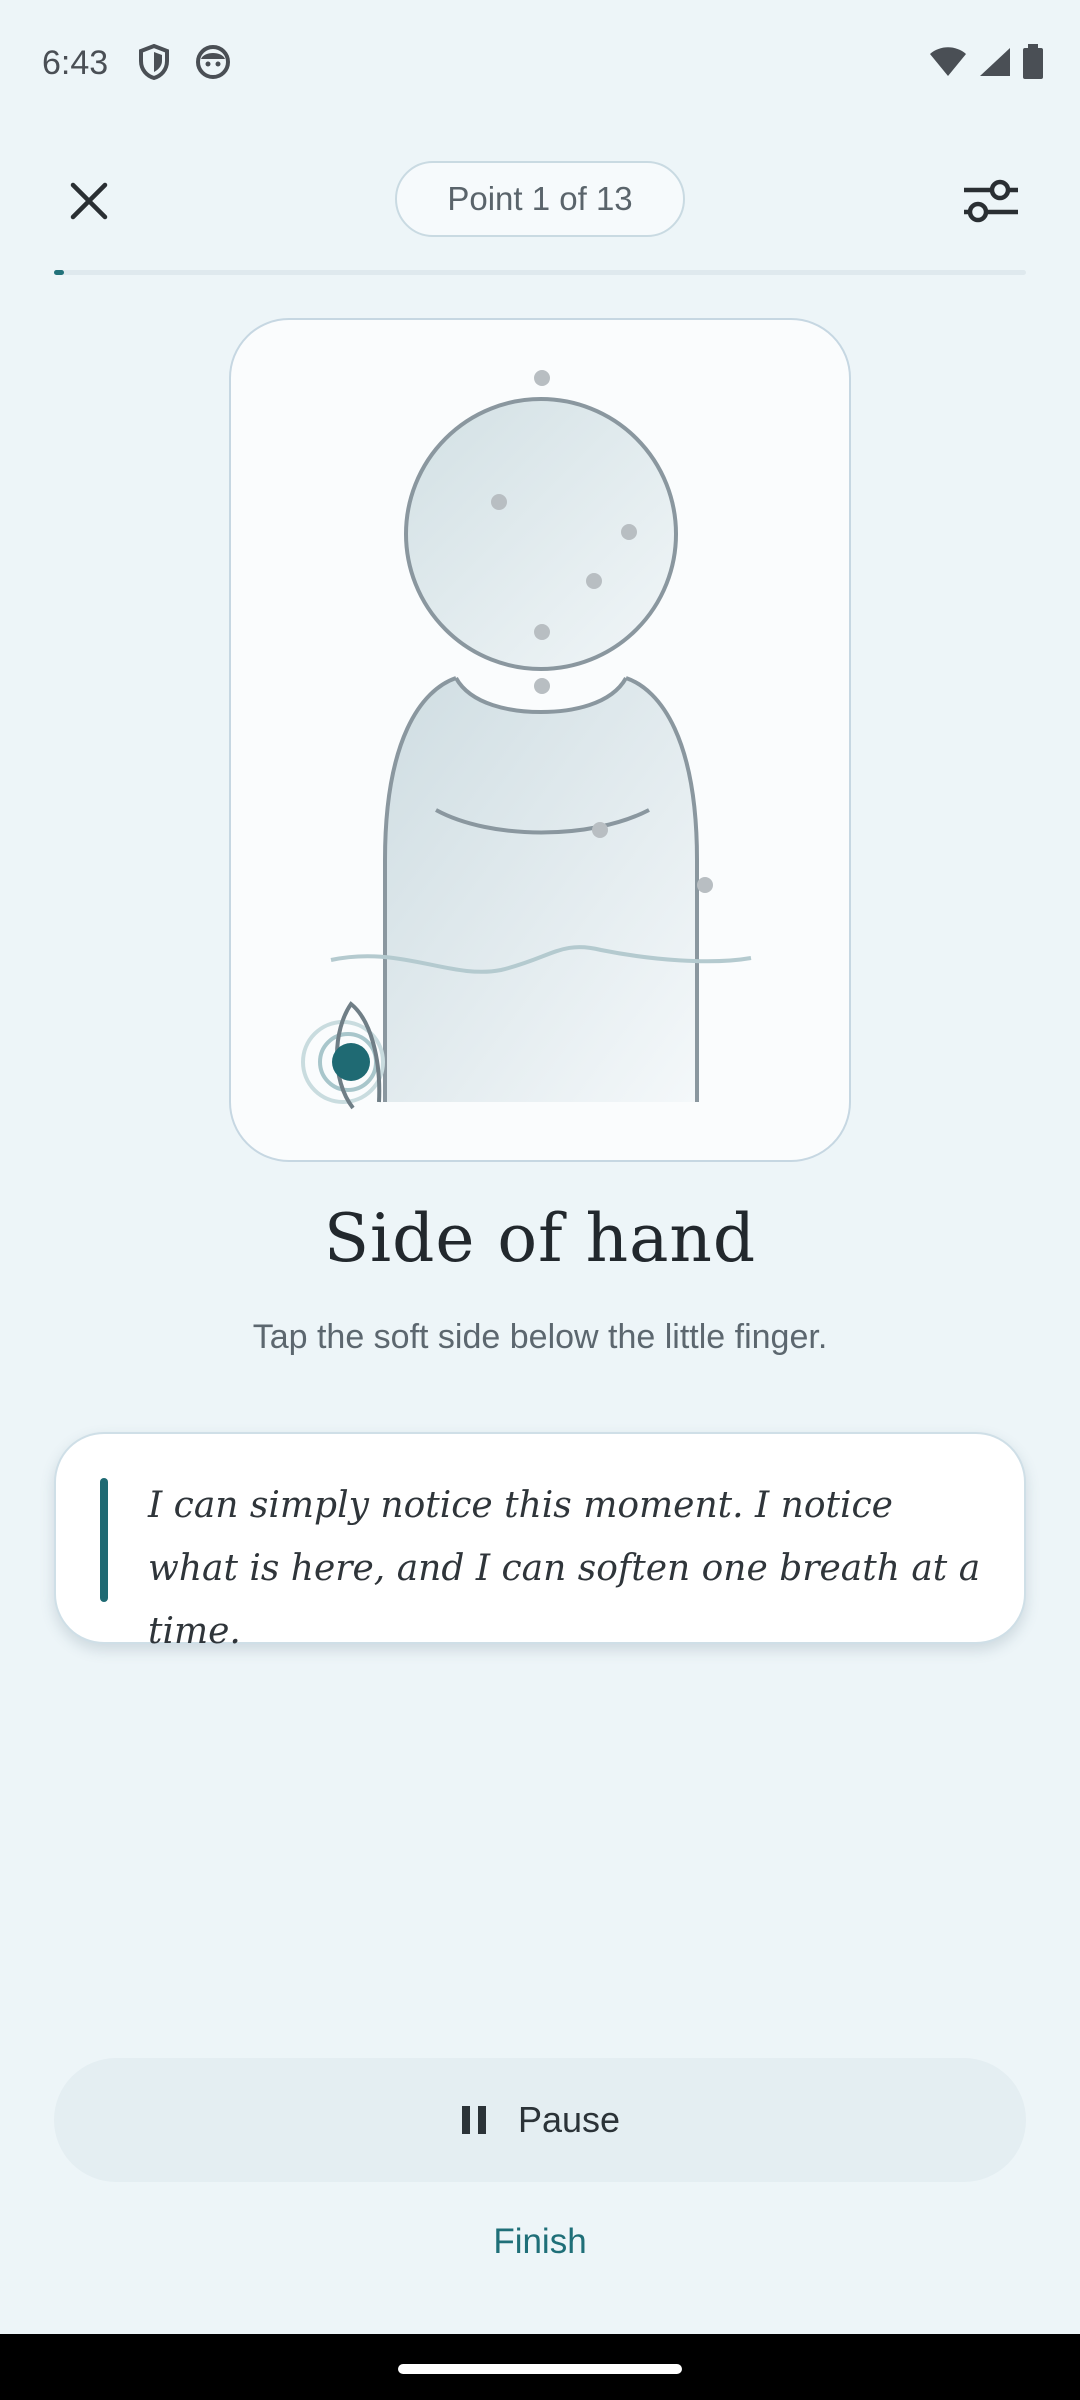  I want to click on pause-icon, so click(473, 2120).